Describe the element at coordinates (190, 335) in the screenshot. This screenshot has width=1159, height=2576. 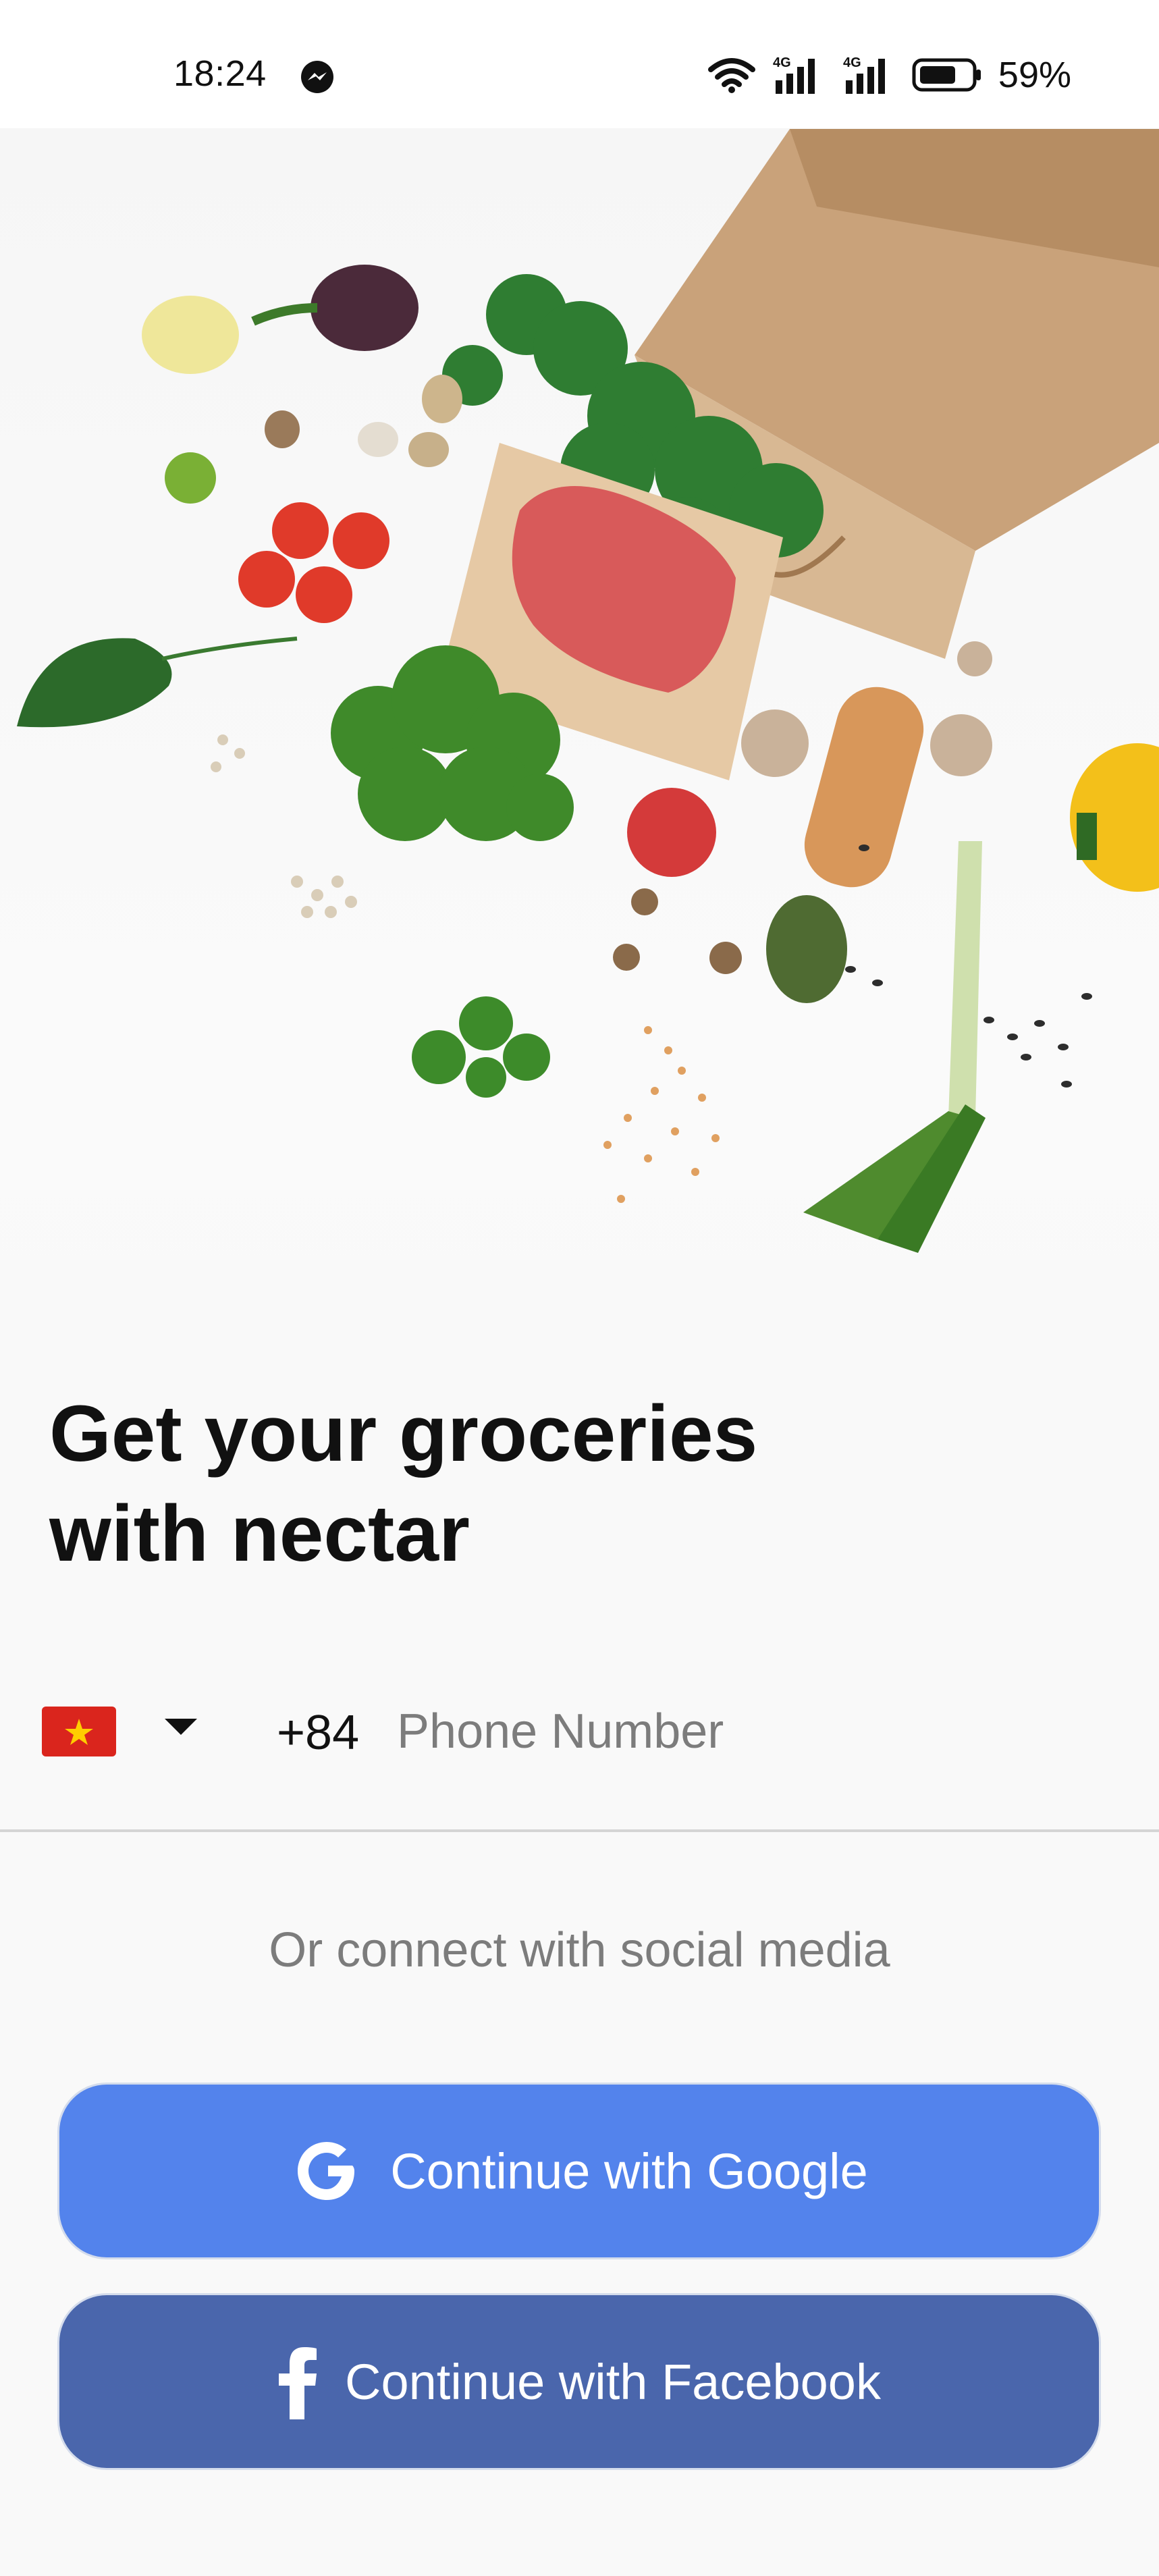
I see `onion-icon` at that location.